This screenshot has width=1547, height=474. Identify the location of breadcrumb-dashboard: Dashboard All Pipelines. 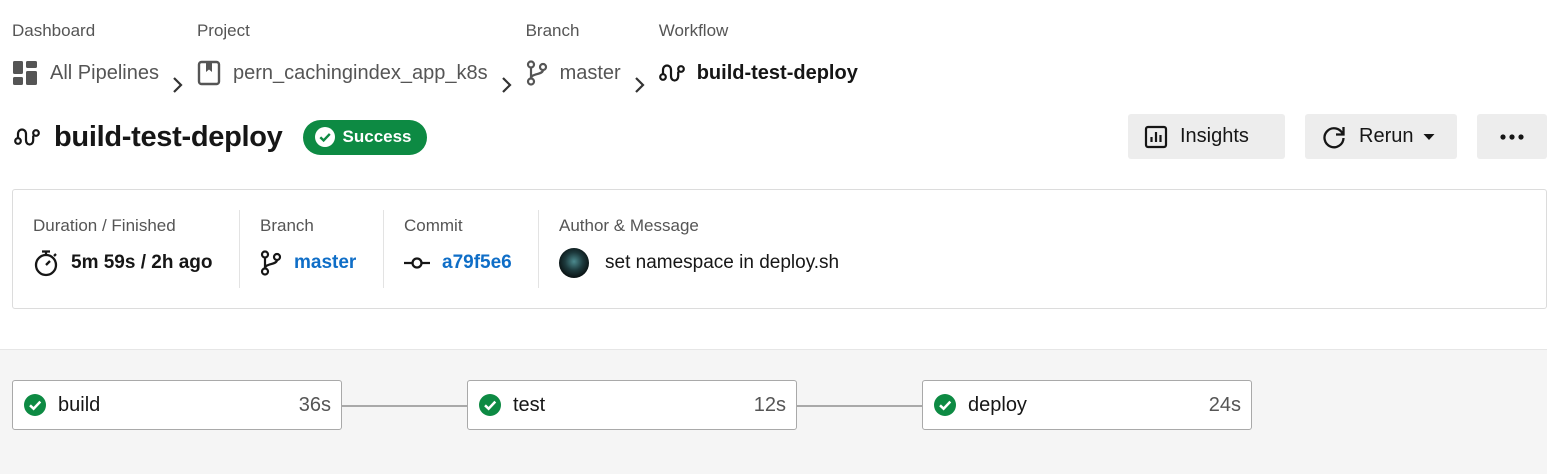
(85, 61).